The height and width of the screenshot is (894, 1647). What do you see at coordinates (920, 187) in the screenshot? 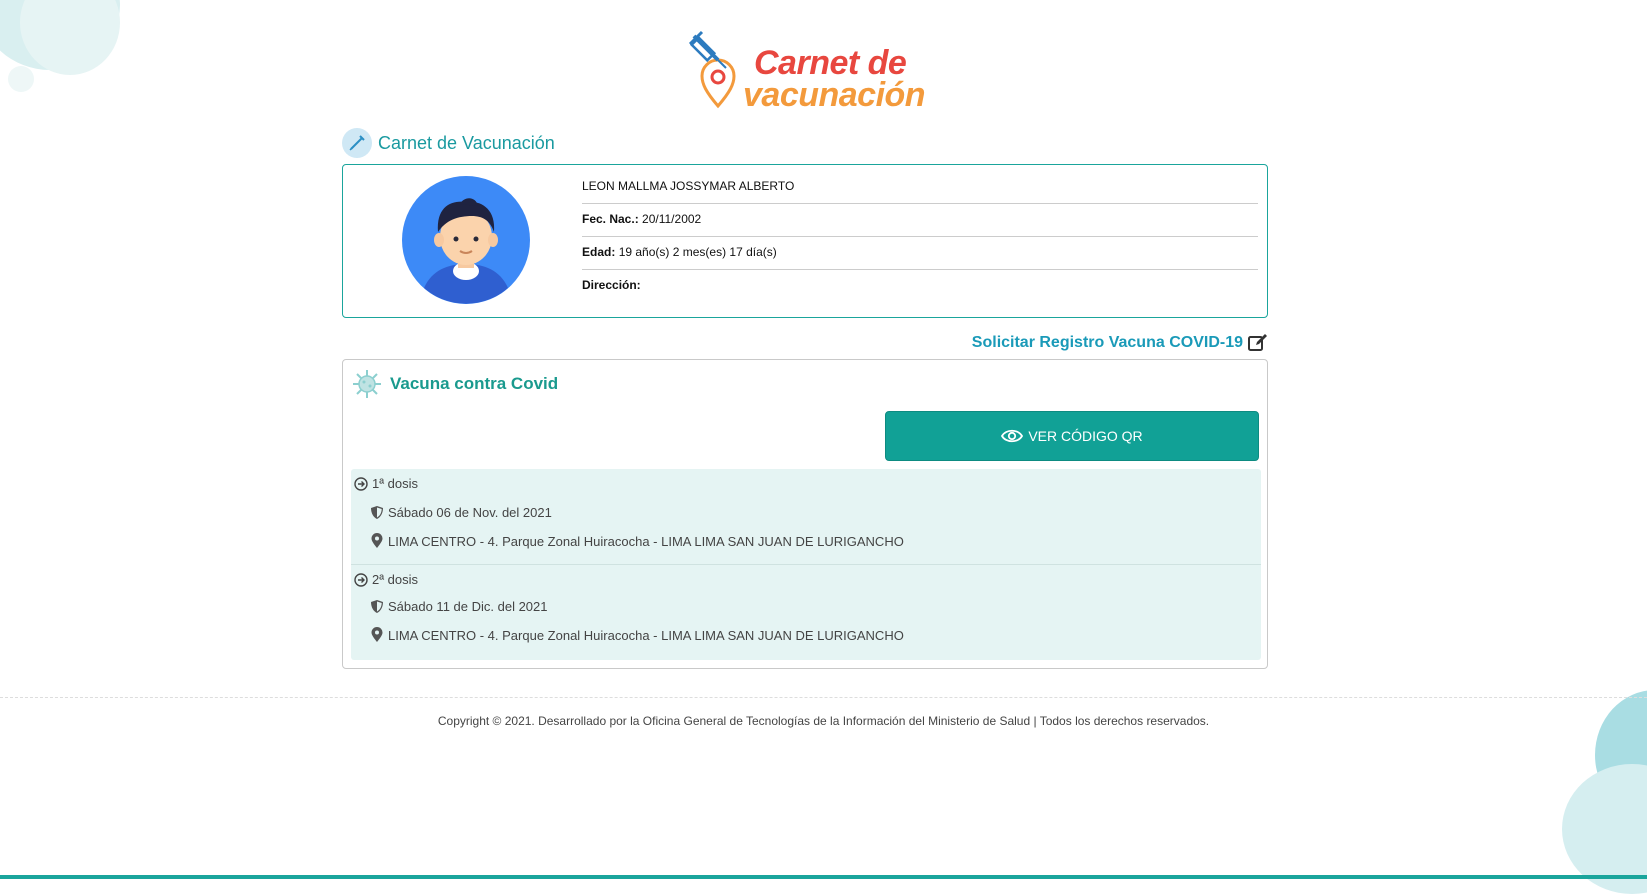
I see `person-name: LEON MALLMA JOSSYMAR ALBERTO` at bounding box center [920, 187].